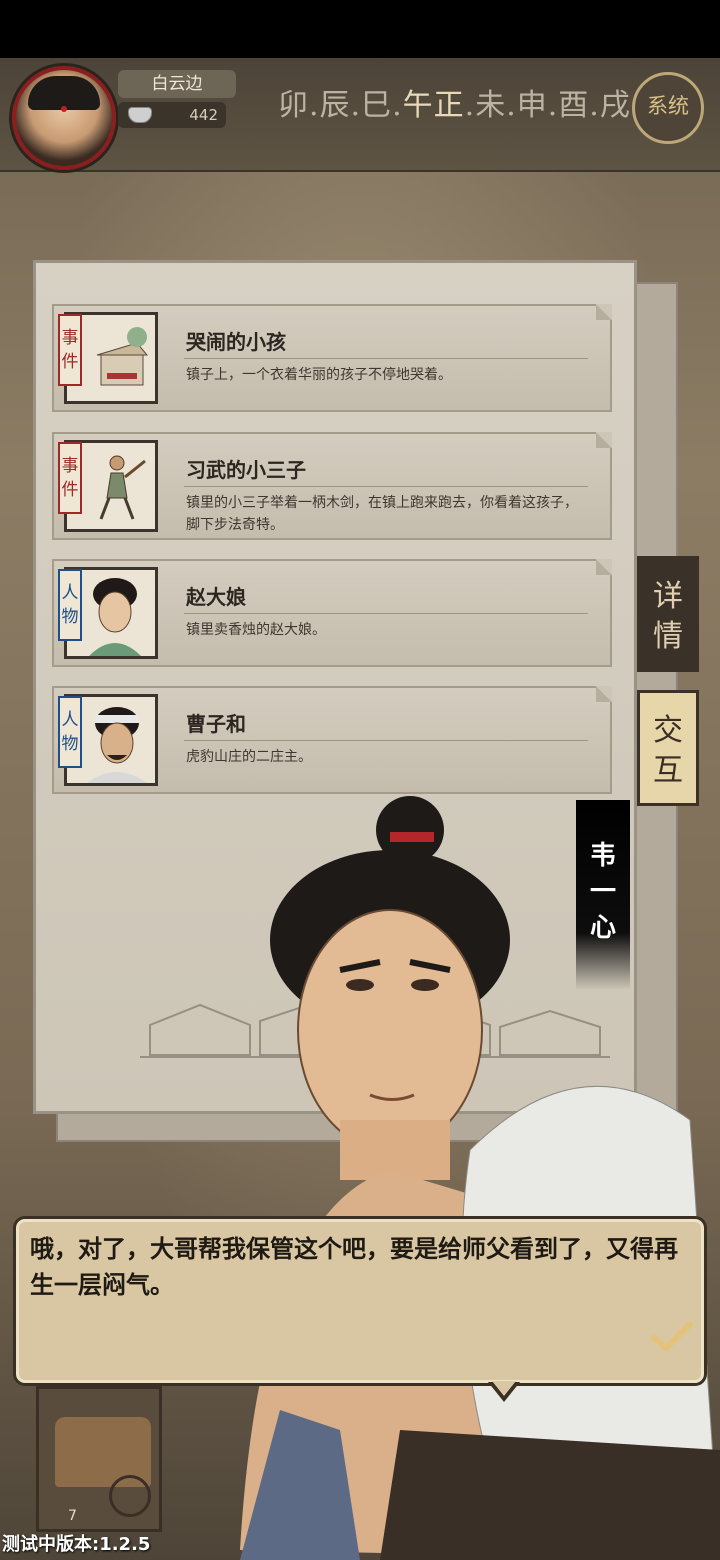  I want to click on time-of-day-bar: 卯.辰.巳.午正.未.申.酉.戌, so click(454, 105).